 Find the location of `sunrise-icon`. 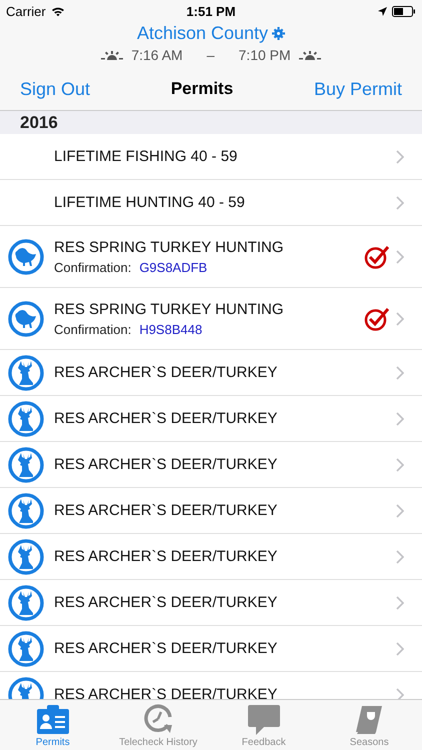

sunrise-icon is located at coordinates (112, 55).